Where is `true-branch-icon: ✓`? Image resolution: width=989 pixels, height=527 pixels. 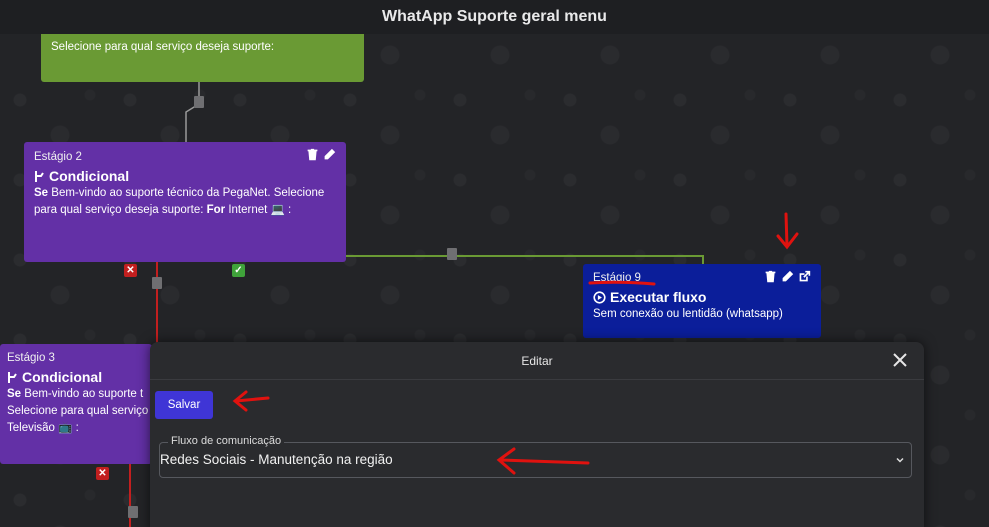 true-branch-icon: ✓ is located at coordinates (238, 270).